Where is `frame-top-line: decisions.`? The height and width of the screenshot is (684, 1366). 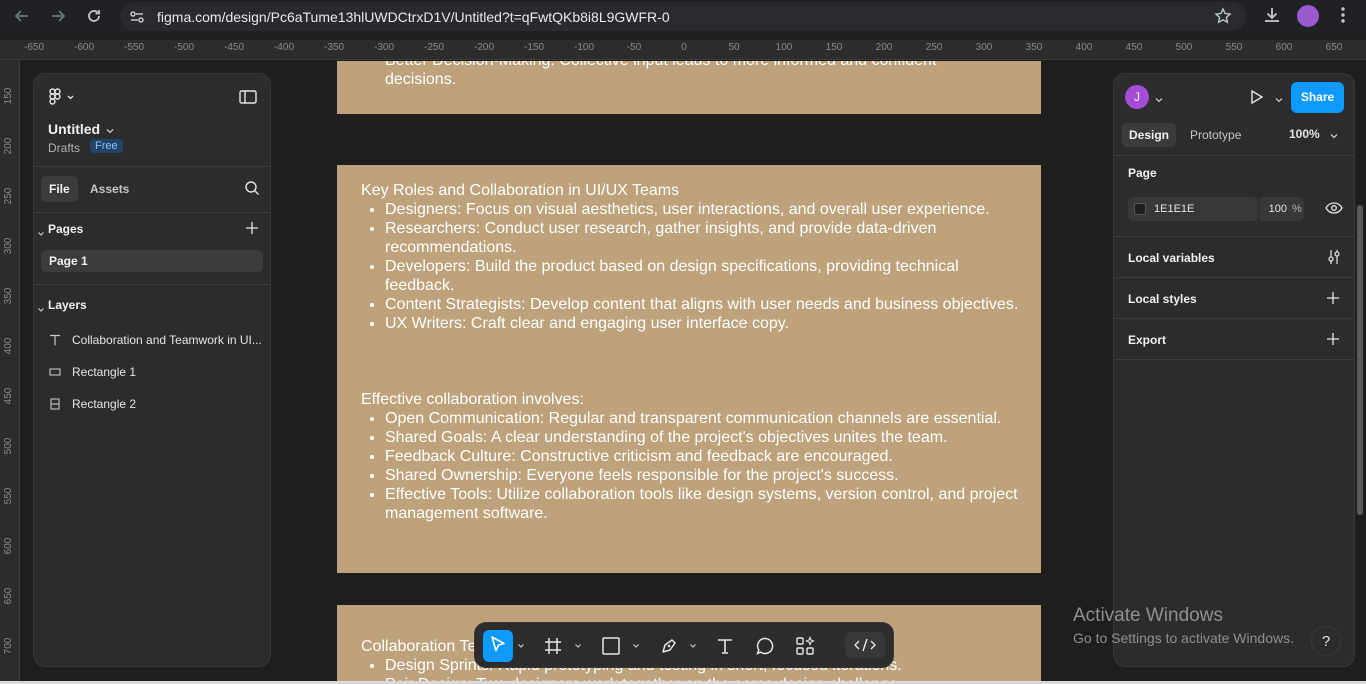
frame-top-line: decisions. is located at coordinates (421, 79).